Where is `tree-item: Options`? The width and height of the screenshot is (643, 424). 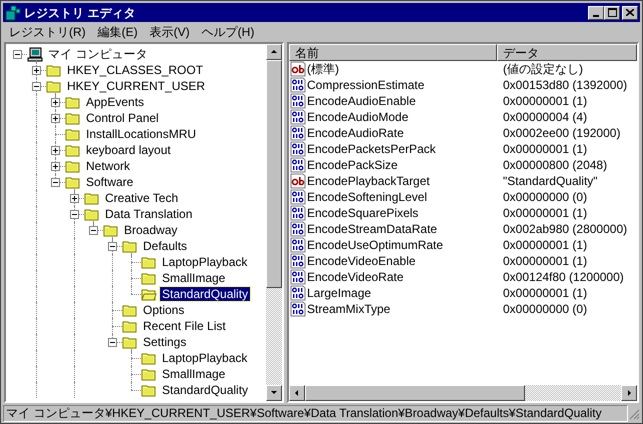 tree-item: Options is located at coordinates (163, 310).